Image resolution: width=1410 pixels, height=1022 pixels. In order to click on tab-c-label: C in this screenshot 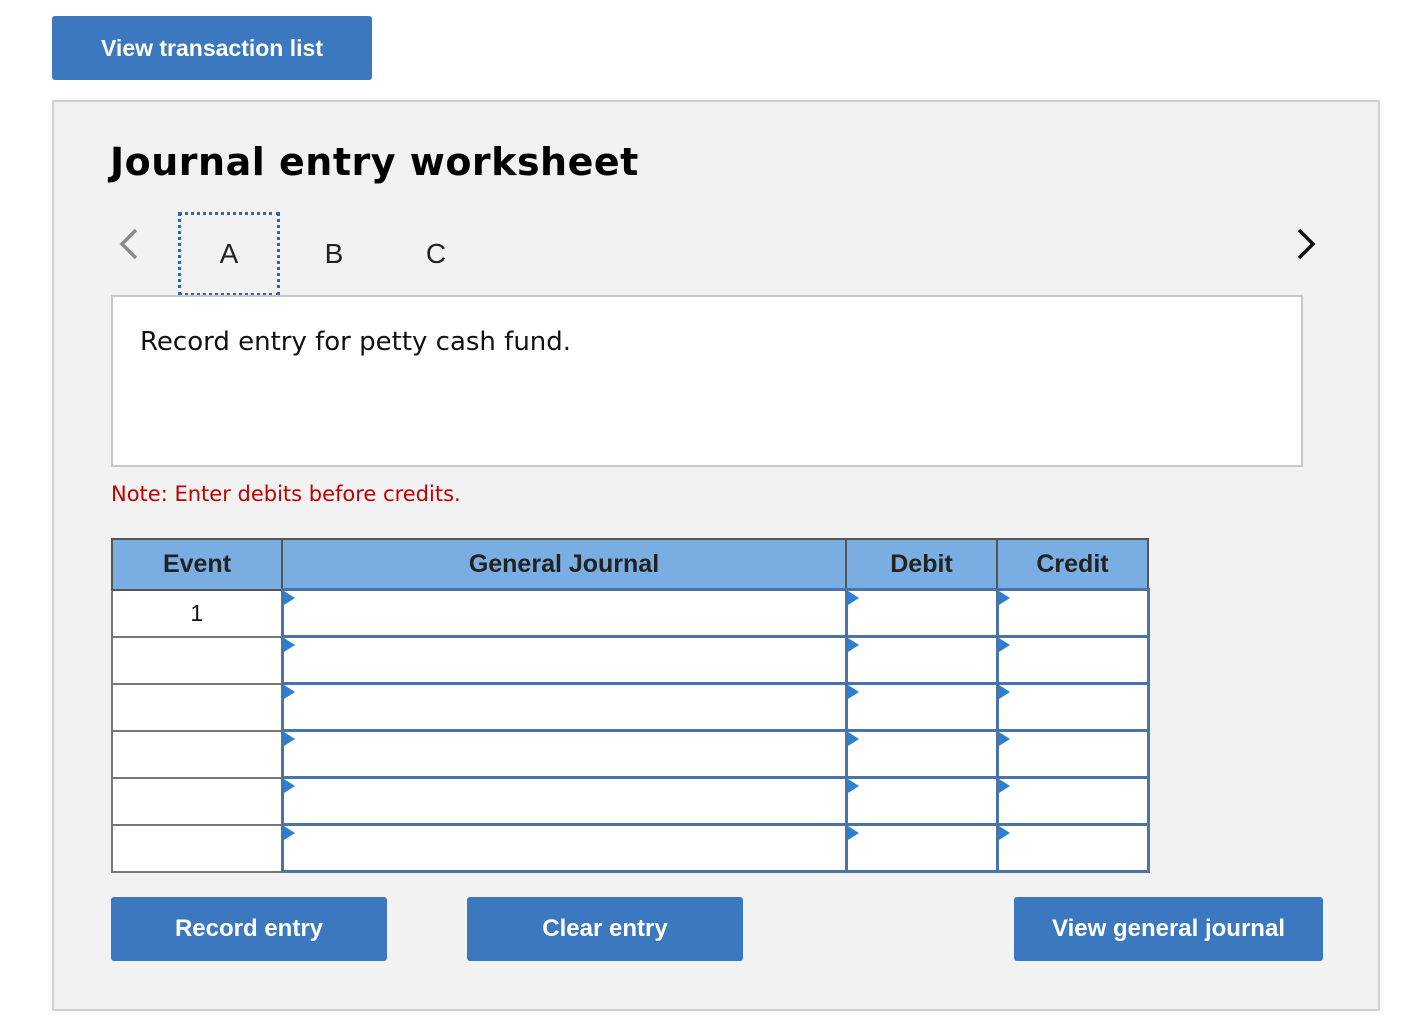, I will do `click(436, 253)`.